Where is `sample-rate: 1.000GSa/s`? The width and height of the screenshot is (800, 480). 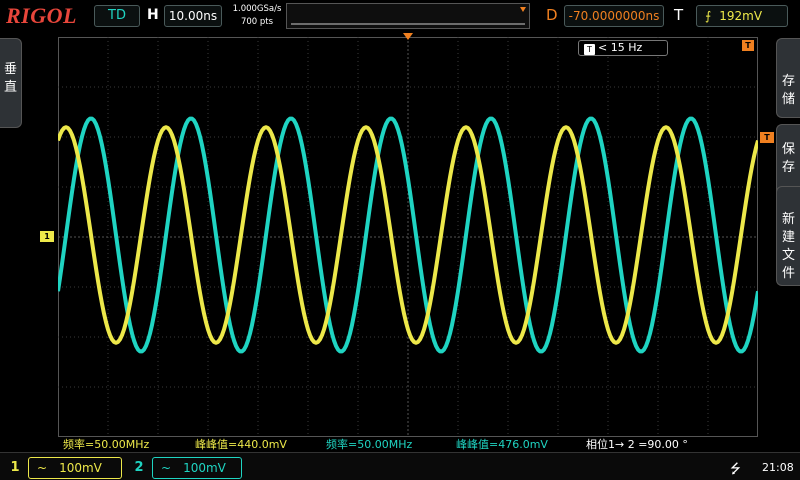
sample-rate: 1.000GSa/s is located at coordinates (257, 9).